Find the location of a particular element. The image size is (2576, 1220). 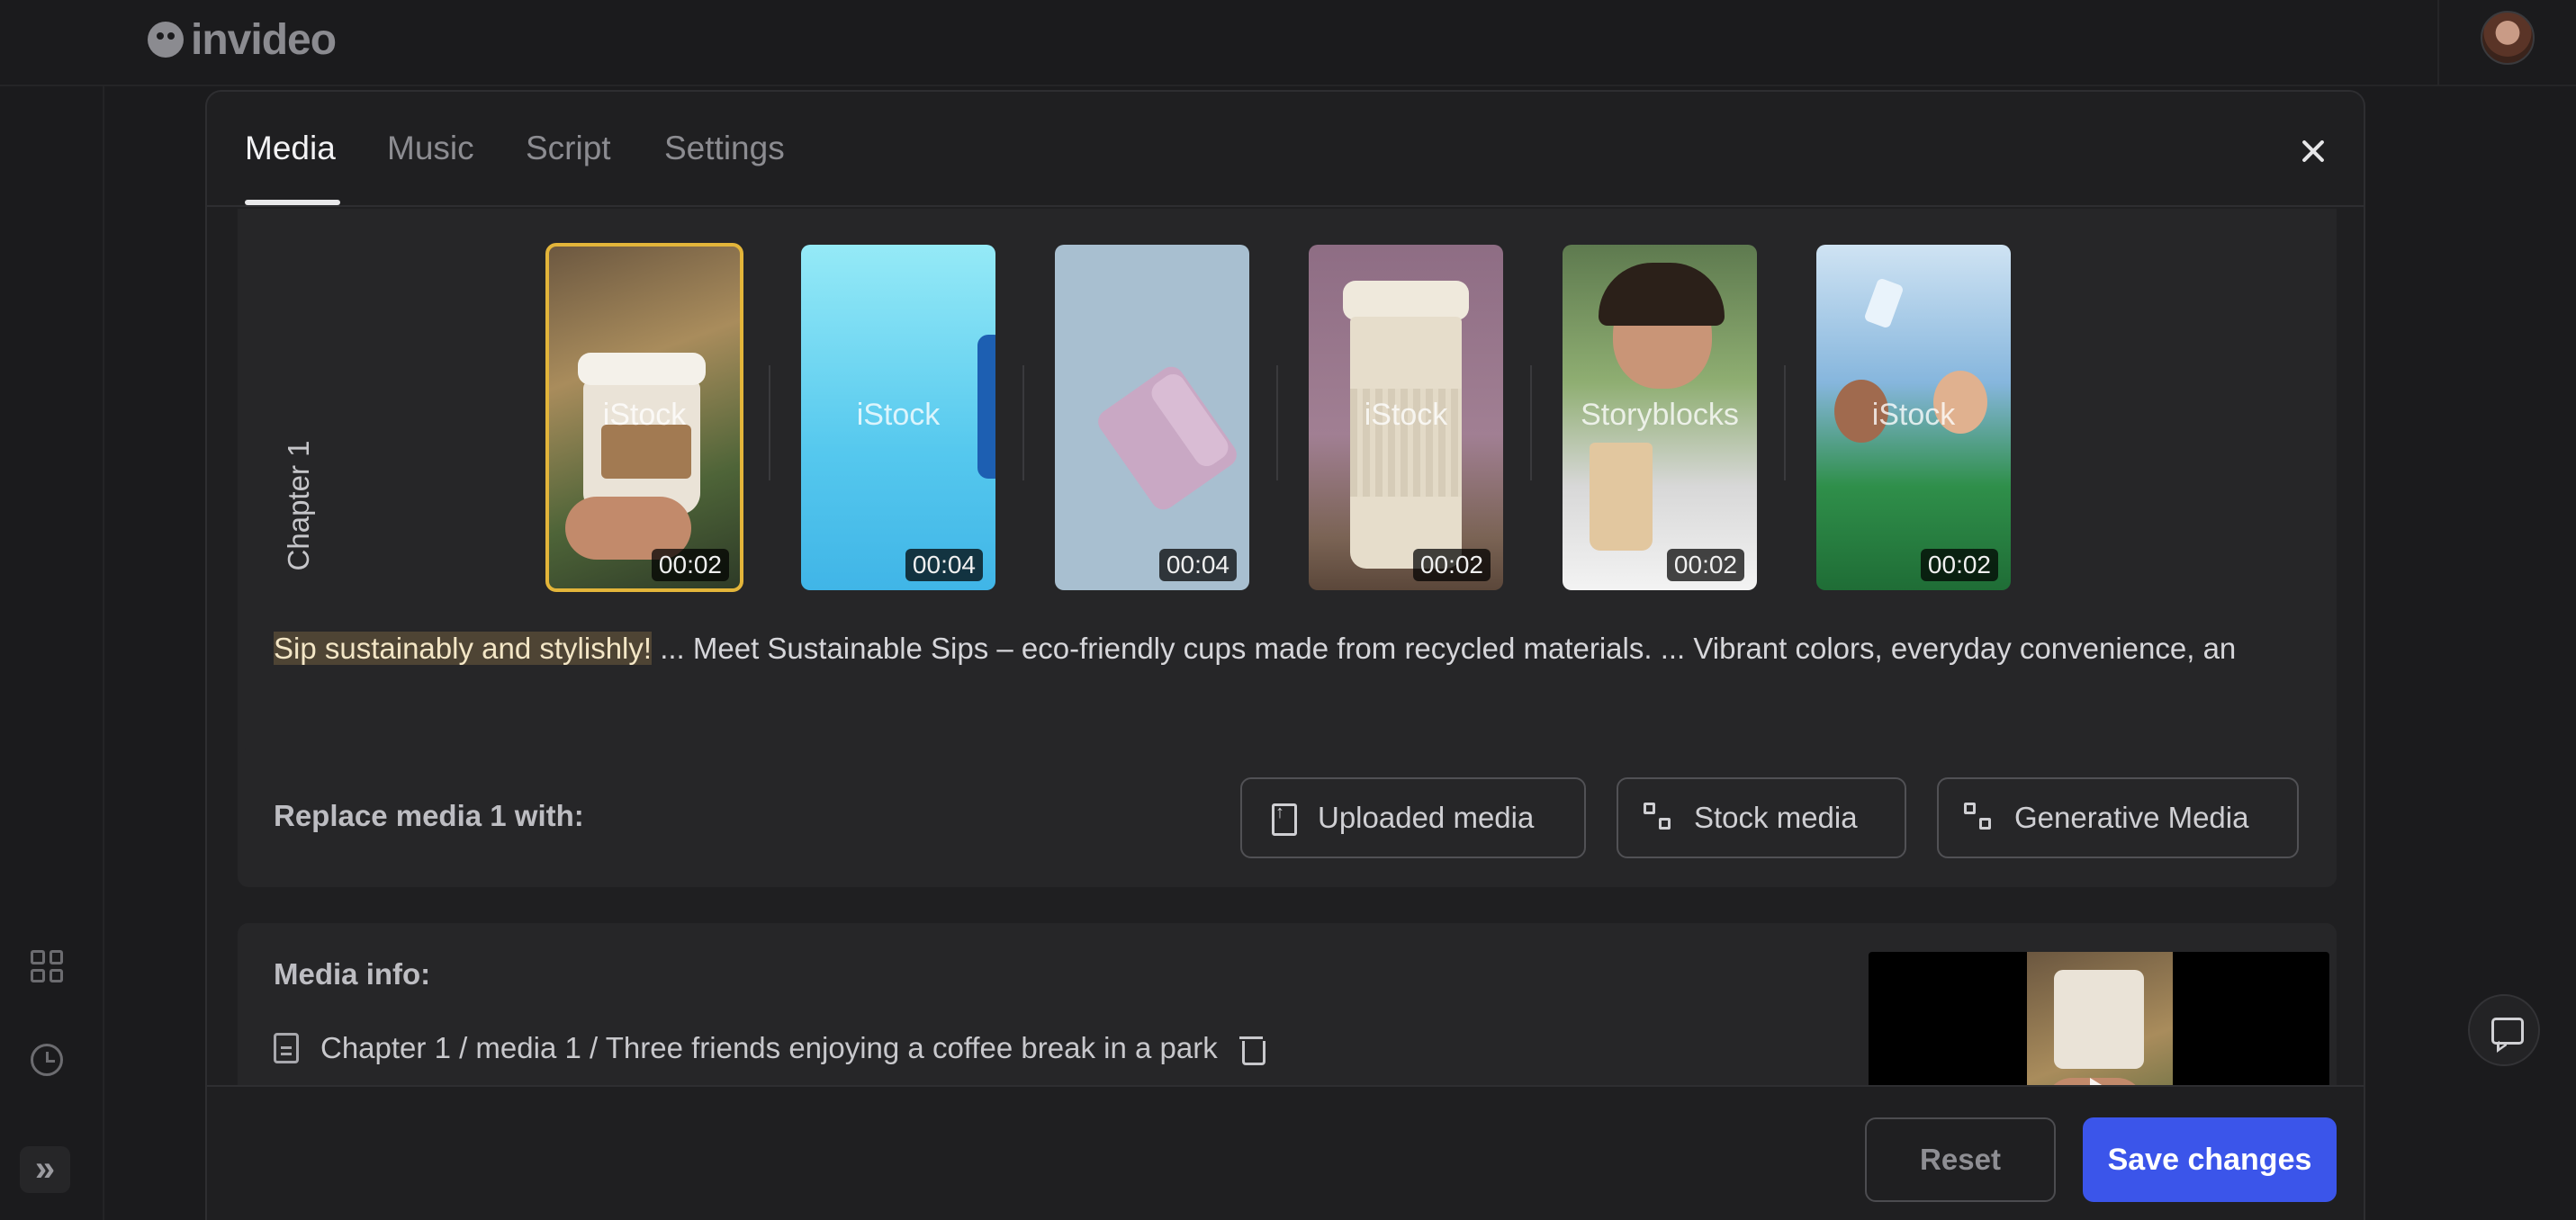

invideo-logo: invideo is located at coordinates (242, 40).